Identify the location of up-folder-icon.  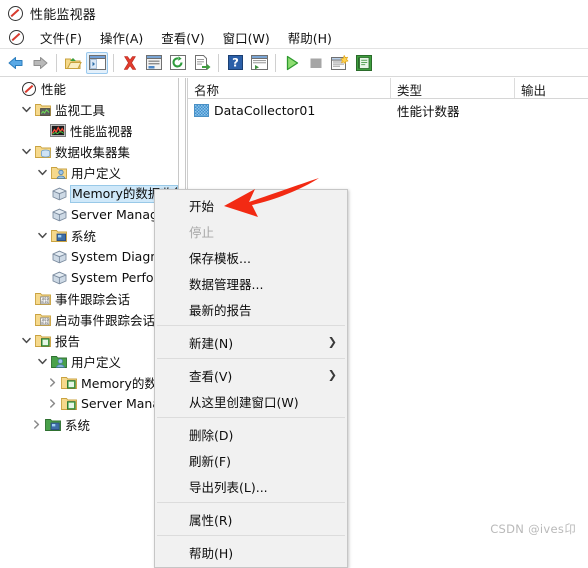
(73, 63).